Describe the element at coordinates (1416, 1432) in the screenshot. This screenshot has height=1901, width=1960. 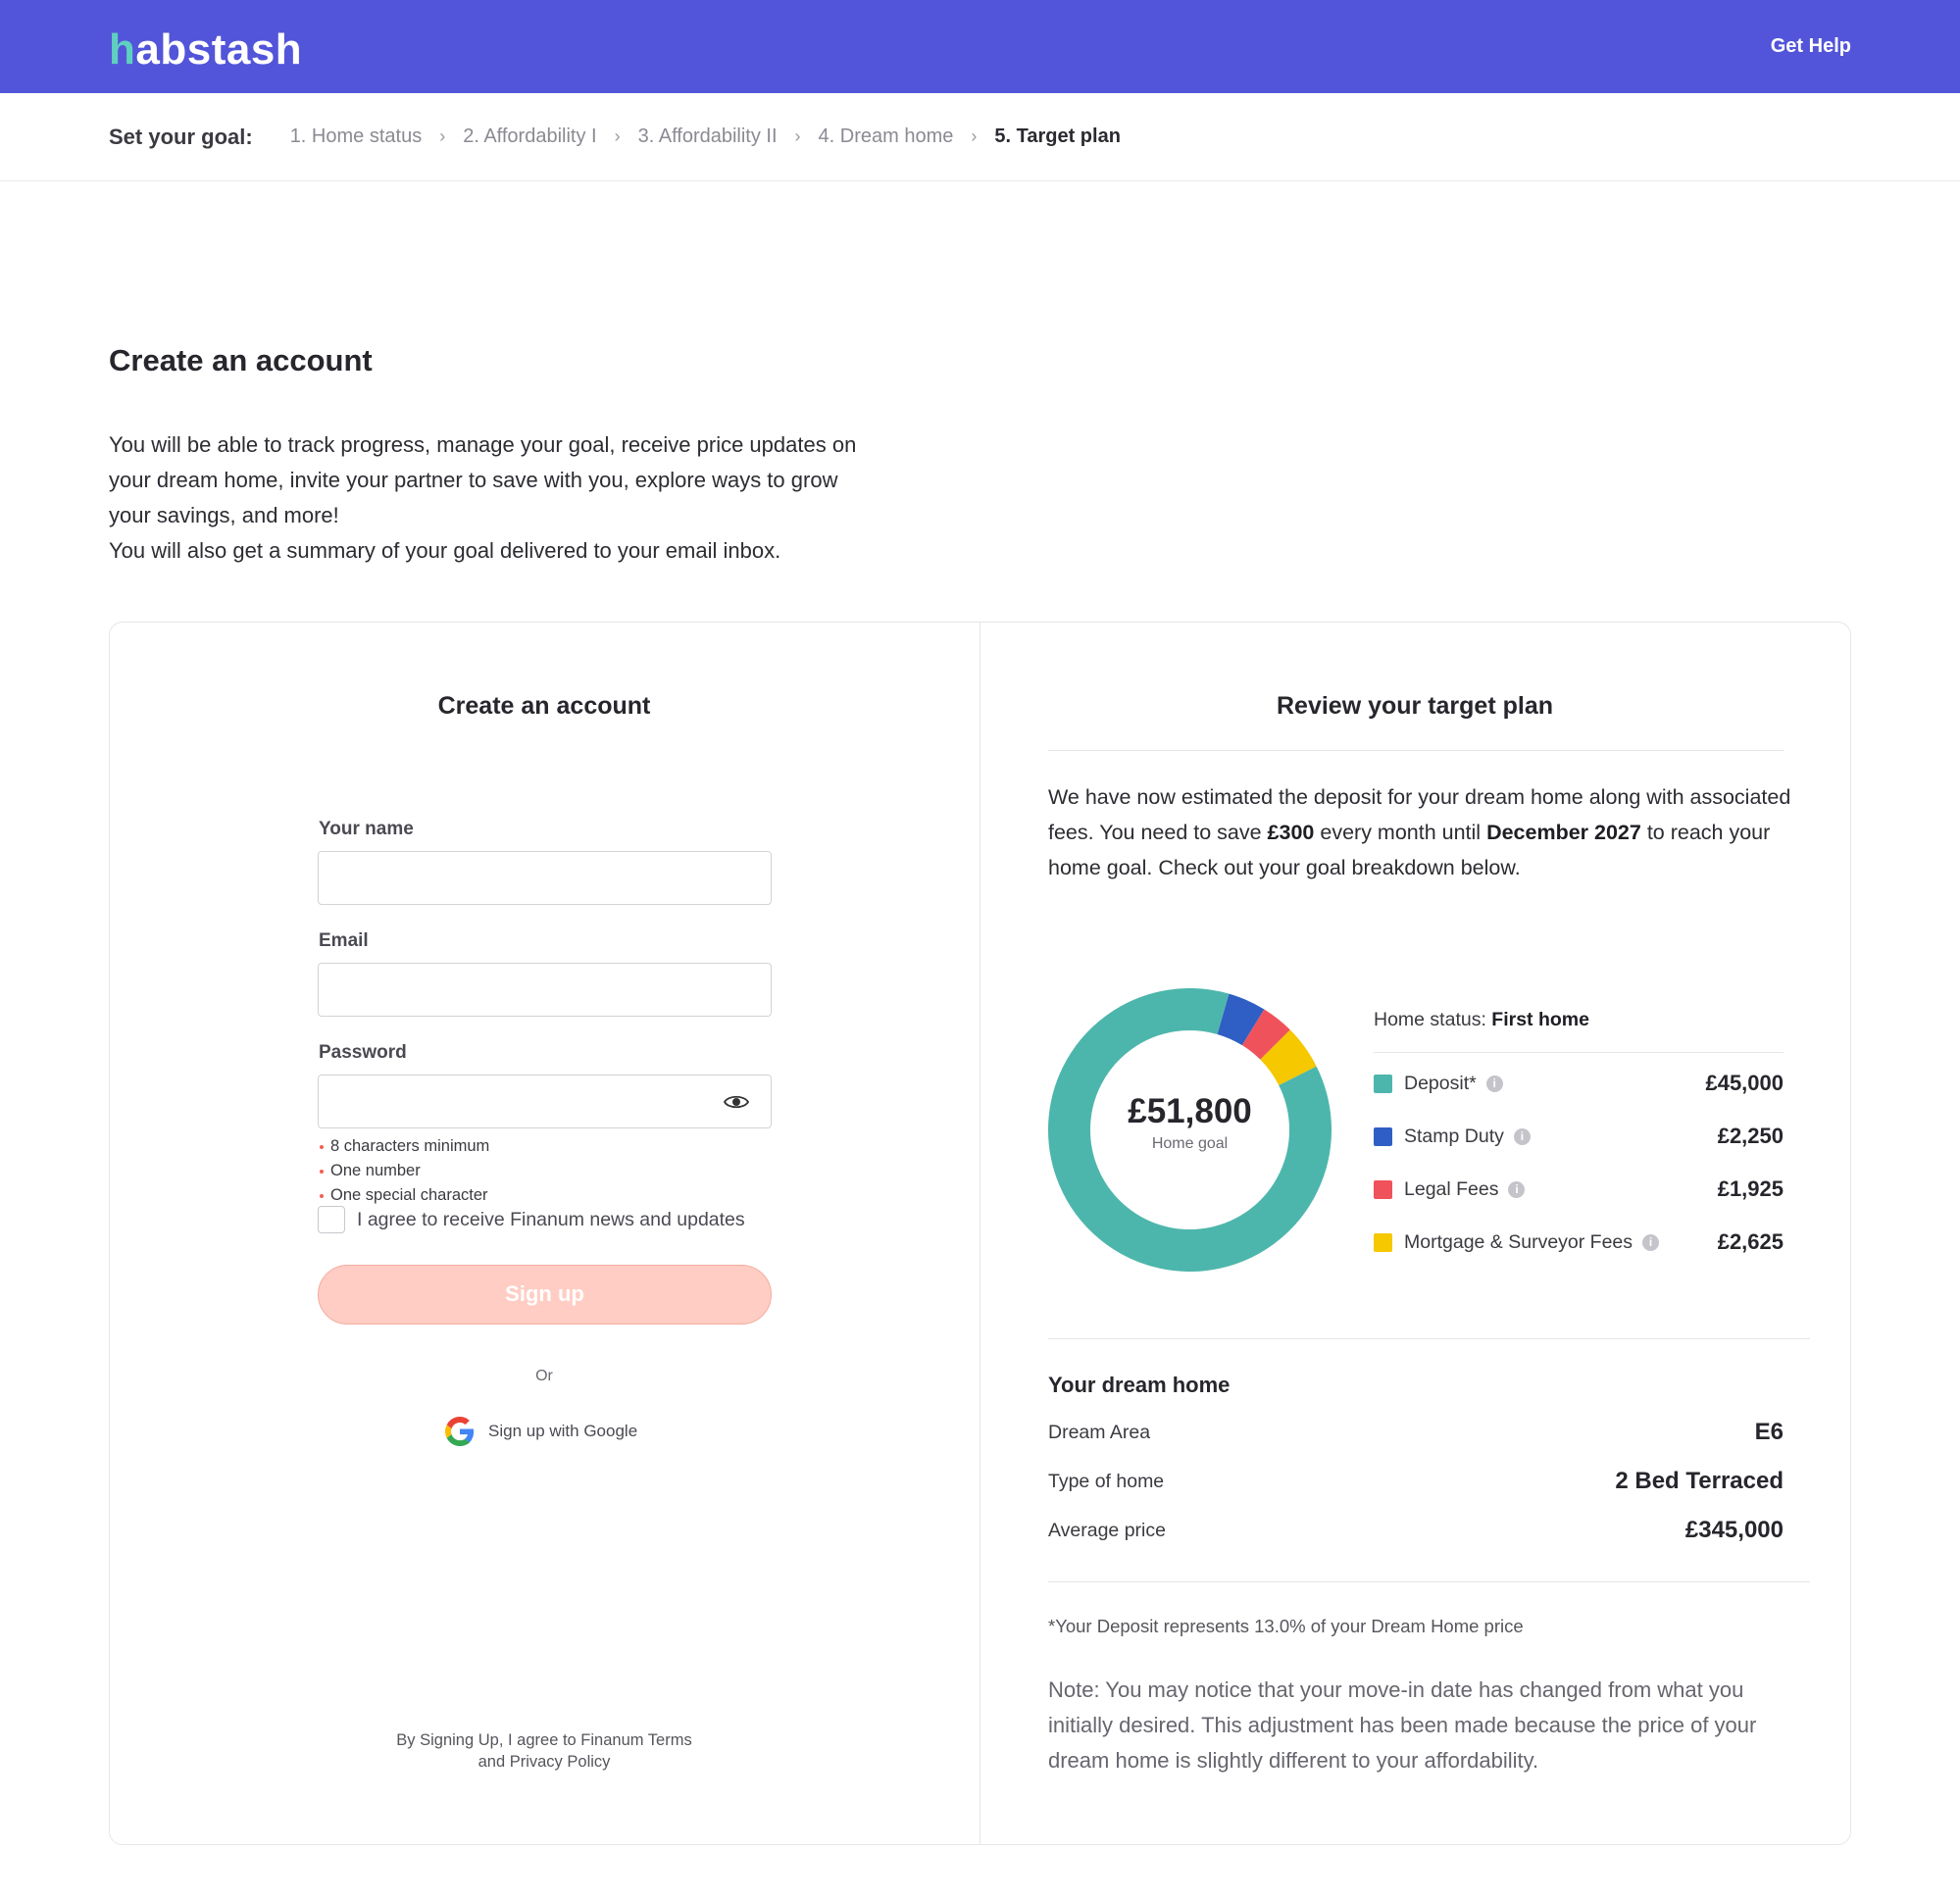
I see `dream-area-row: Dream Area E6` at that location.